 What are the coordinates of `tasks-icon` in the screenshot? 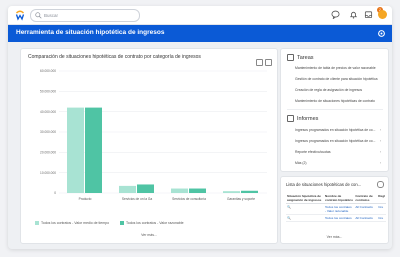 It's located at (290, 57).